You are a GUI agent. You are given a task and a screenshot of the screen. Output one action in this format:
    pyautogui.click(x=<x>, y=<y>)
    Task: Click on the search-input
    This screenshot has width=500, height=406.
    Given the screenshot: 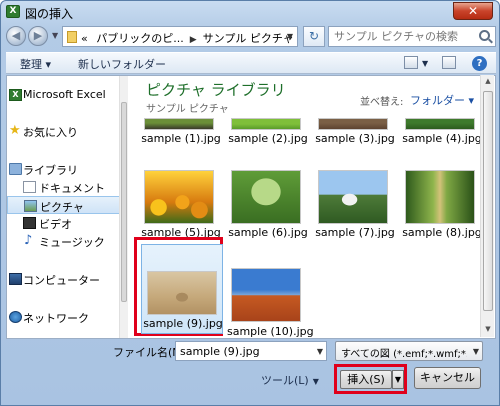 What is the action you would take?
    pyautogui.click(x=404, y=36)
    